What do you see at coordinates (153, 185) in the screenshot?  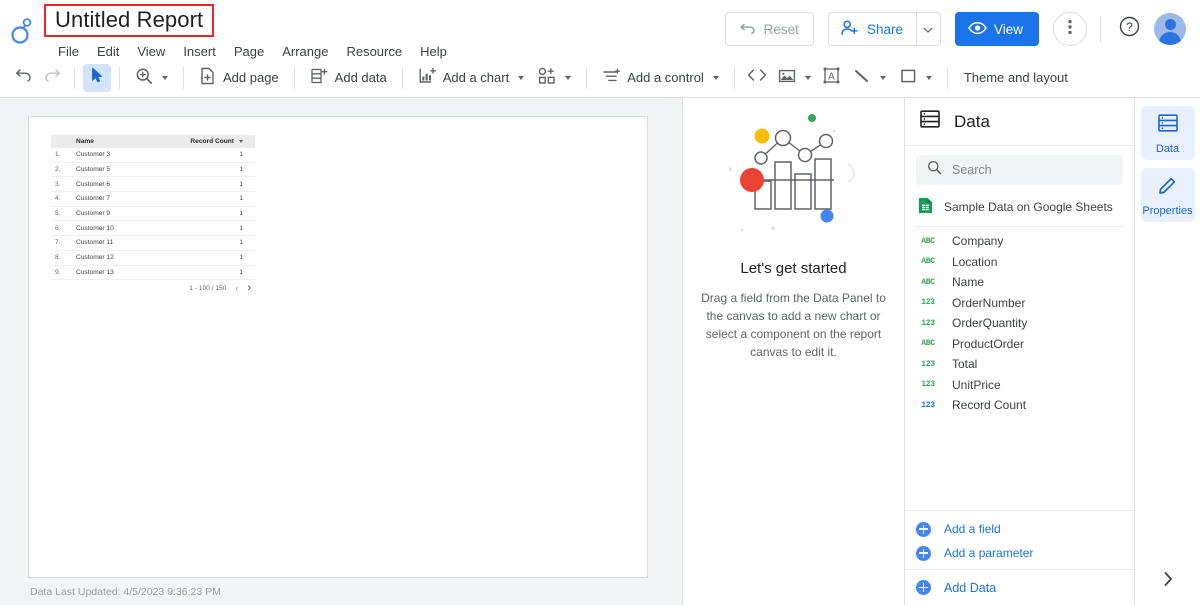 I see `table-row: 3. Customer 6 1` at bounding box center [153, 185].